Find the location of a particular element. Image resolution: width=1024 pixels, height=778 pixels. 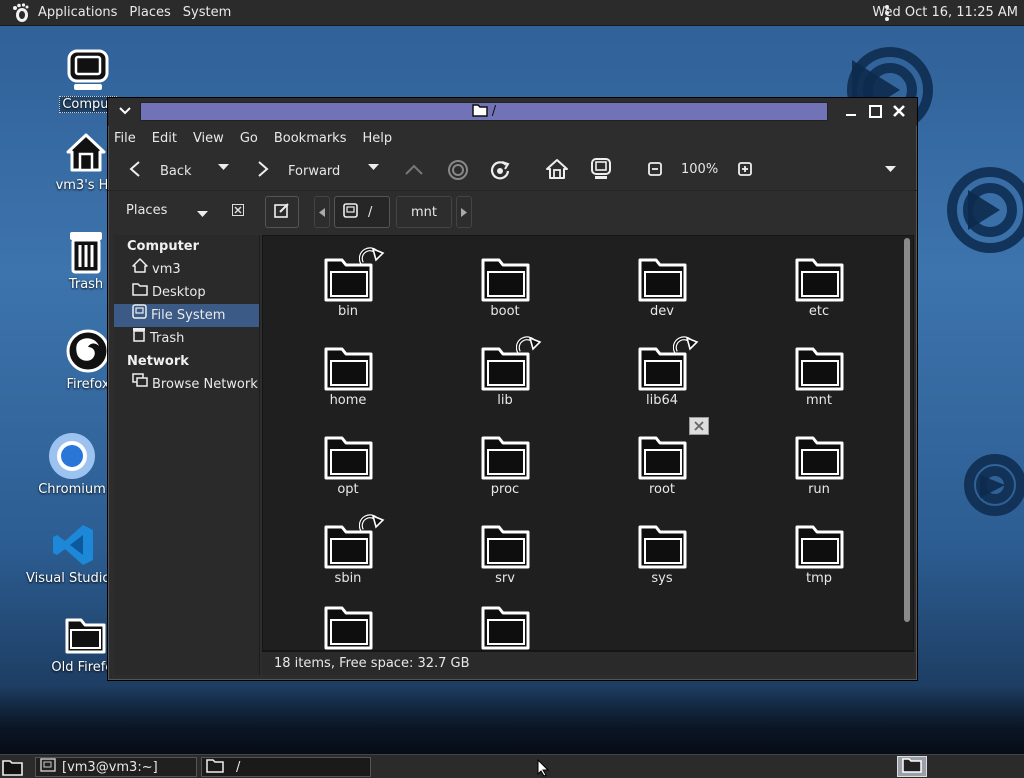

stop-icon is located at coordinates (458, 170).